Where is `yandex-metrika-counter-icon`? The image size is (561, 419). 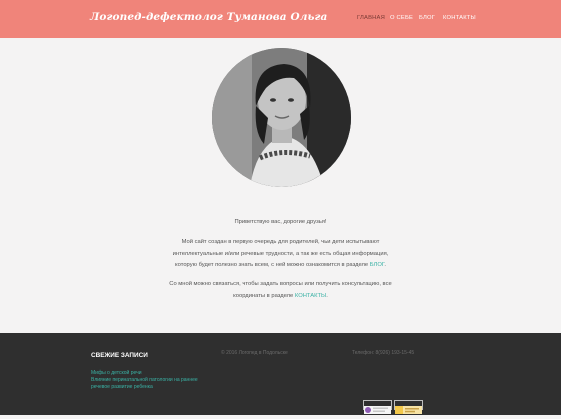
yandex-metrika-counter-icon is located at coordinates (408, 407).